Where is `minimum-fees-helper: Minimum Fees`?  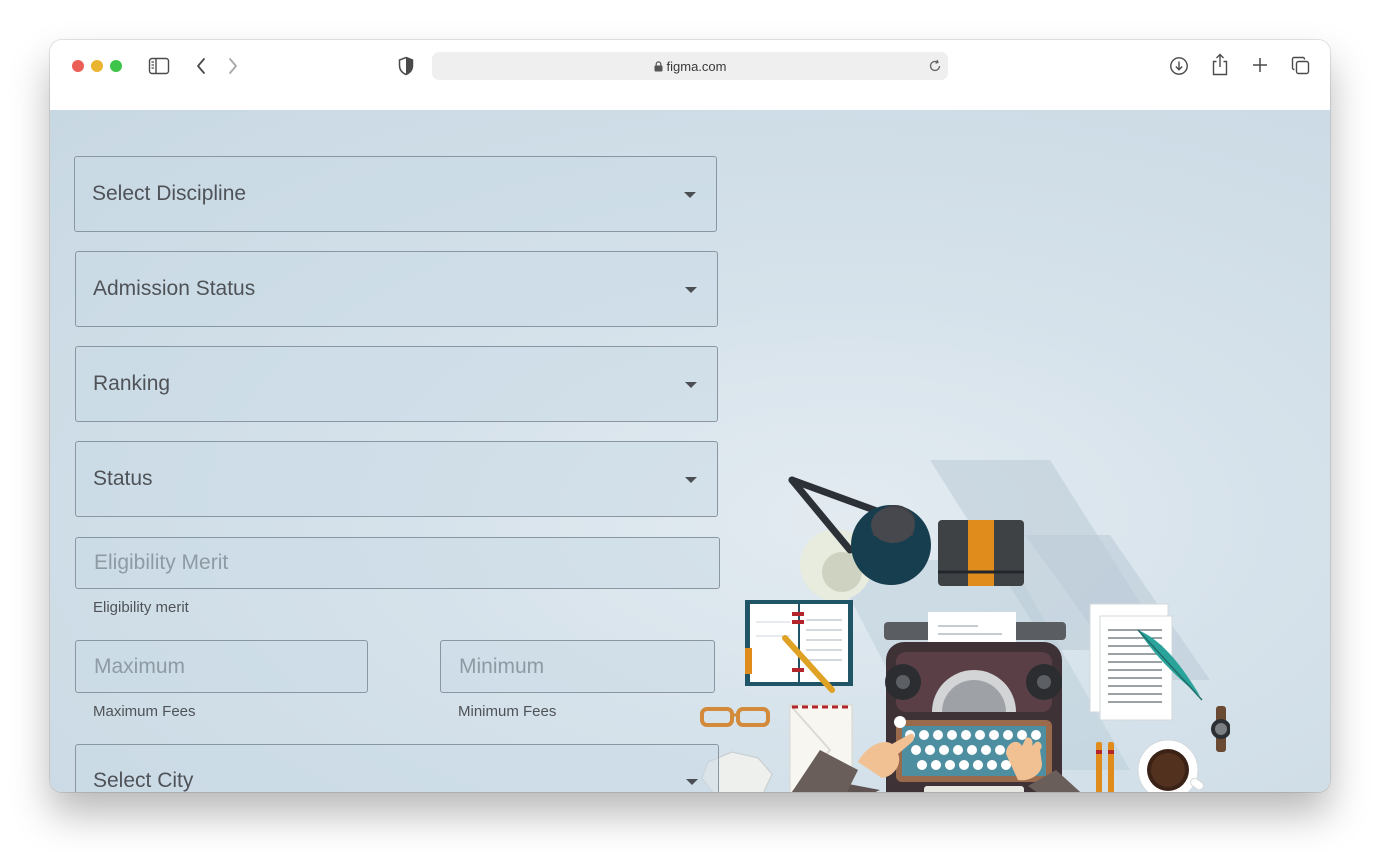
minimum-fees-helper: Minimum Fees is located at coordinates (507, 711).